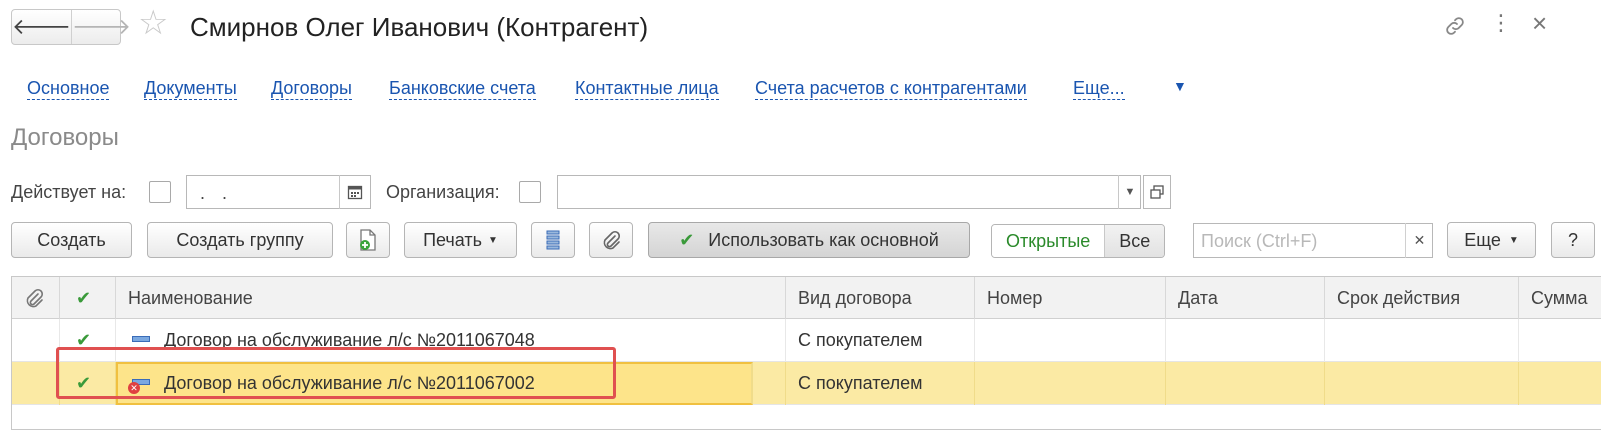 The image size is (1610, 430). I want to click on filter-all-button: Все, so click(1135, 241).